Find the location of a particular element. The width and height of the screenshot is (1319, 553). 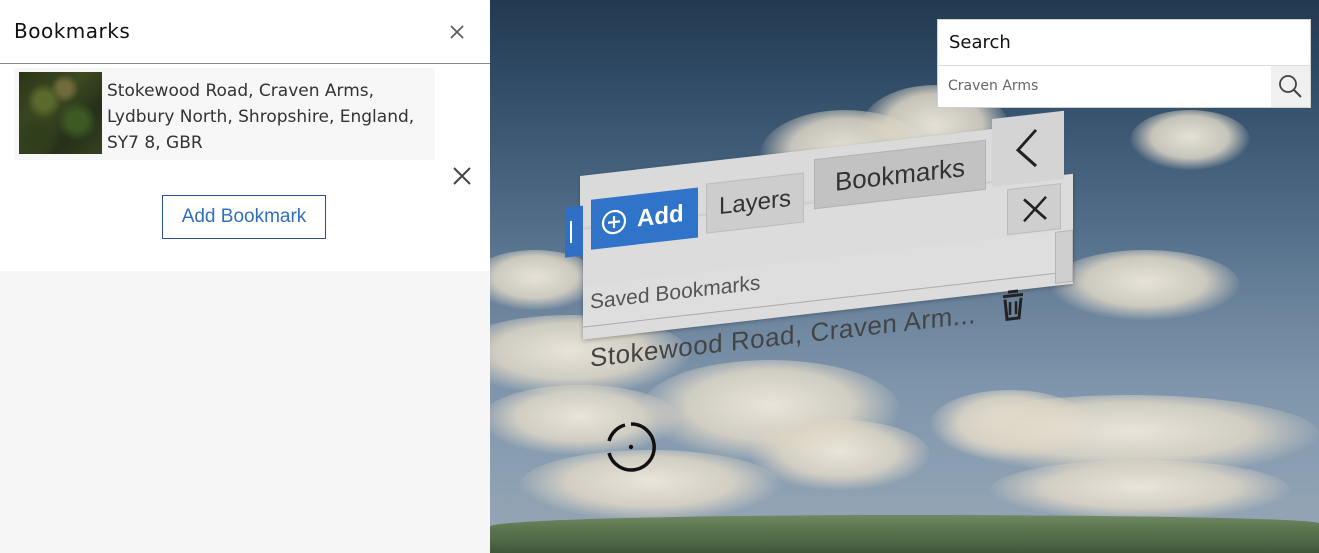

vr-scrollbar is located at coordinates (1064, 256).